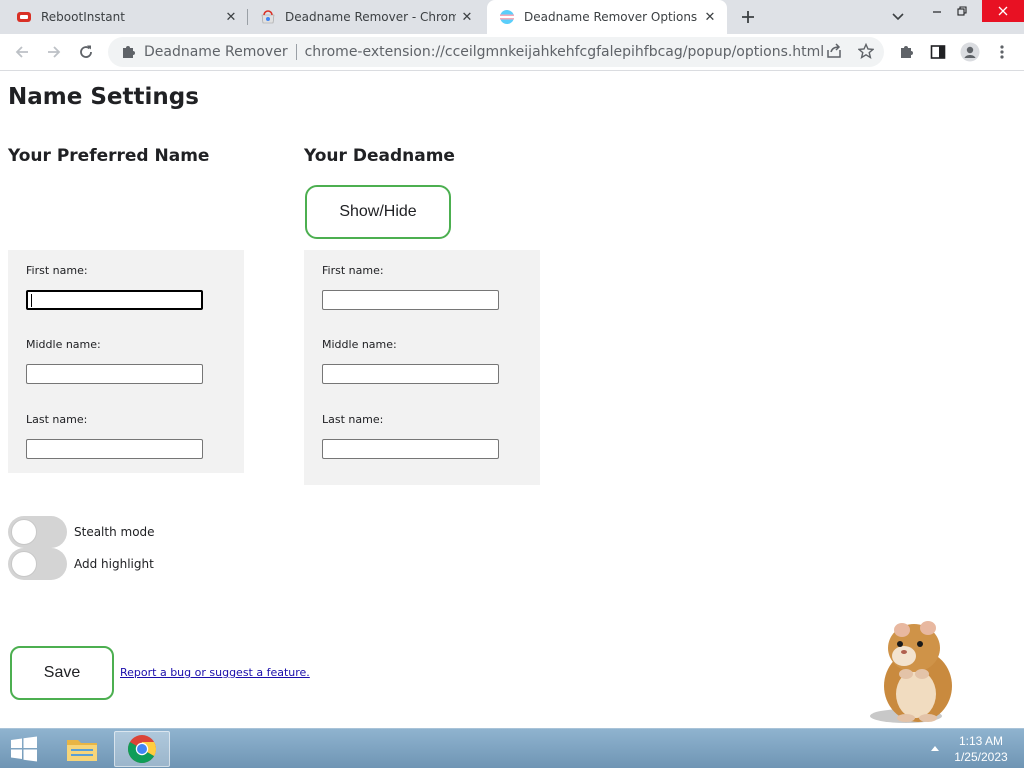  I want to click on deadname-remover-favicon, so click(507, 17).